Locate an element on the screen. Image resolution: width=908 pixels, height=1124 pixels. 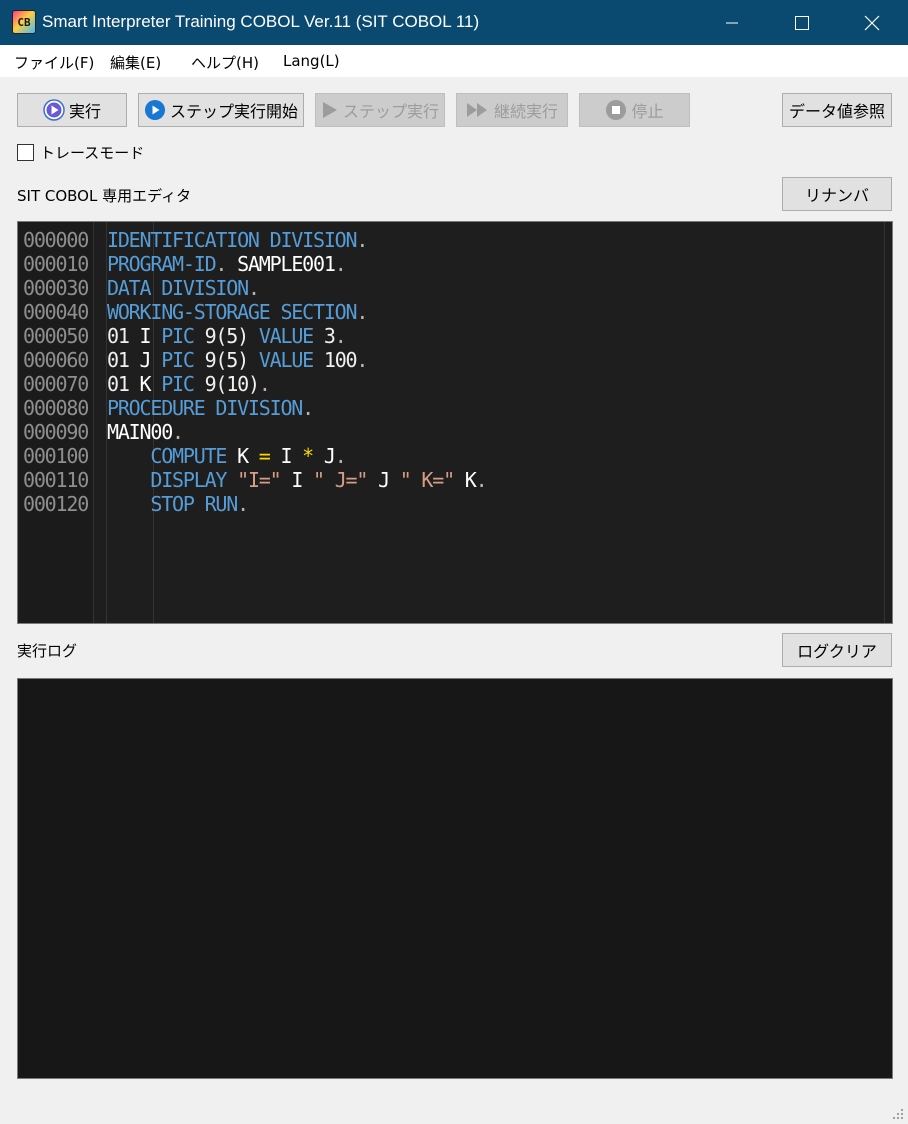
log-clear-button: ログクリア is located at coordinates (837, 650).